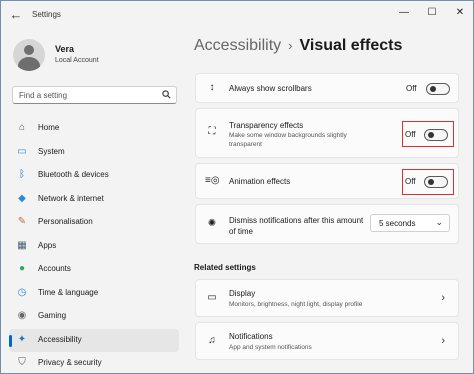 Image resolution: width=474 pixels, height=374 pixels. Describe the element at coordinates (16, 15) in the screenshot. I see `back-arrow-icon: ←` at that location.